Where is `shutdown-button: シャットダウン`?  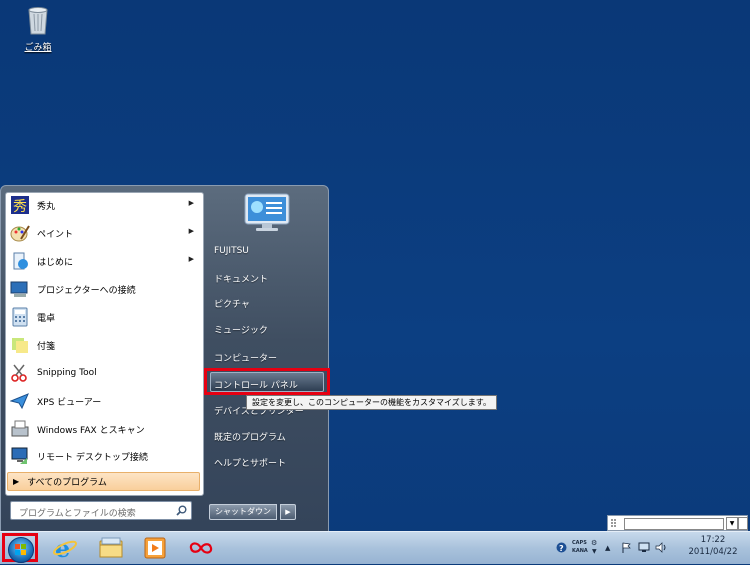
shutdown-button: シャットダウン is located at coordinates (243, 512).